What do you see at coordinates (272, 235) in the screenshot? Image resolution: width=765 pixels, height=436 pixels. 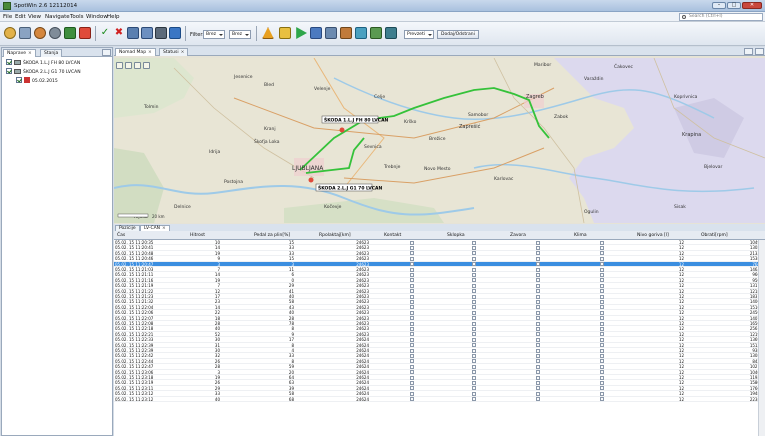 I see `column-header: Pedal za plin[%]` at bounding box center [272, 235].